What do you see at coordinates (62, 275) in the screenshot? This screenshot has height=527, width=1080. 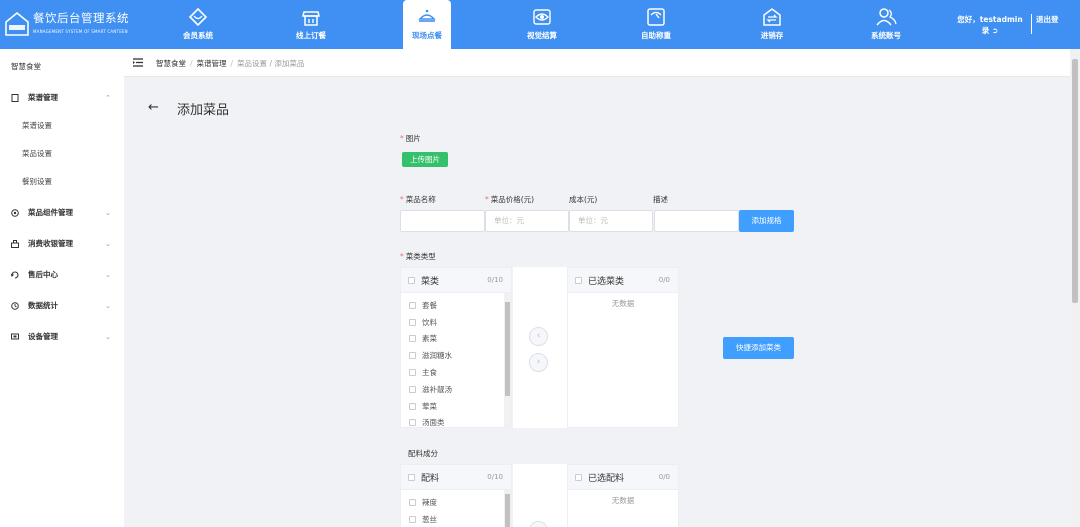 I see `sidebar-group-aftersales: 售后中心 ⌄` at bounding box center [62, 275].